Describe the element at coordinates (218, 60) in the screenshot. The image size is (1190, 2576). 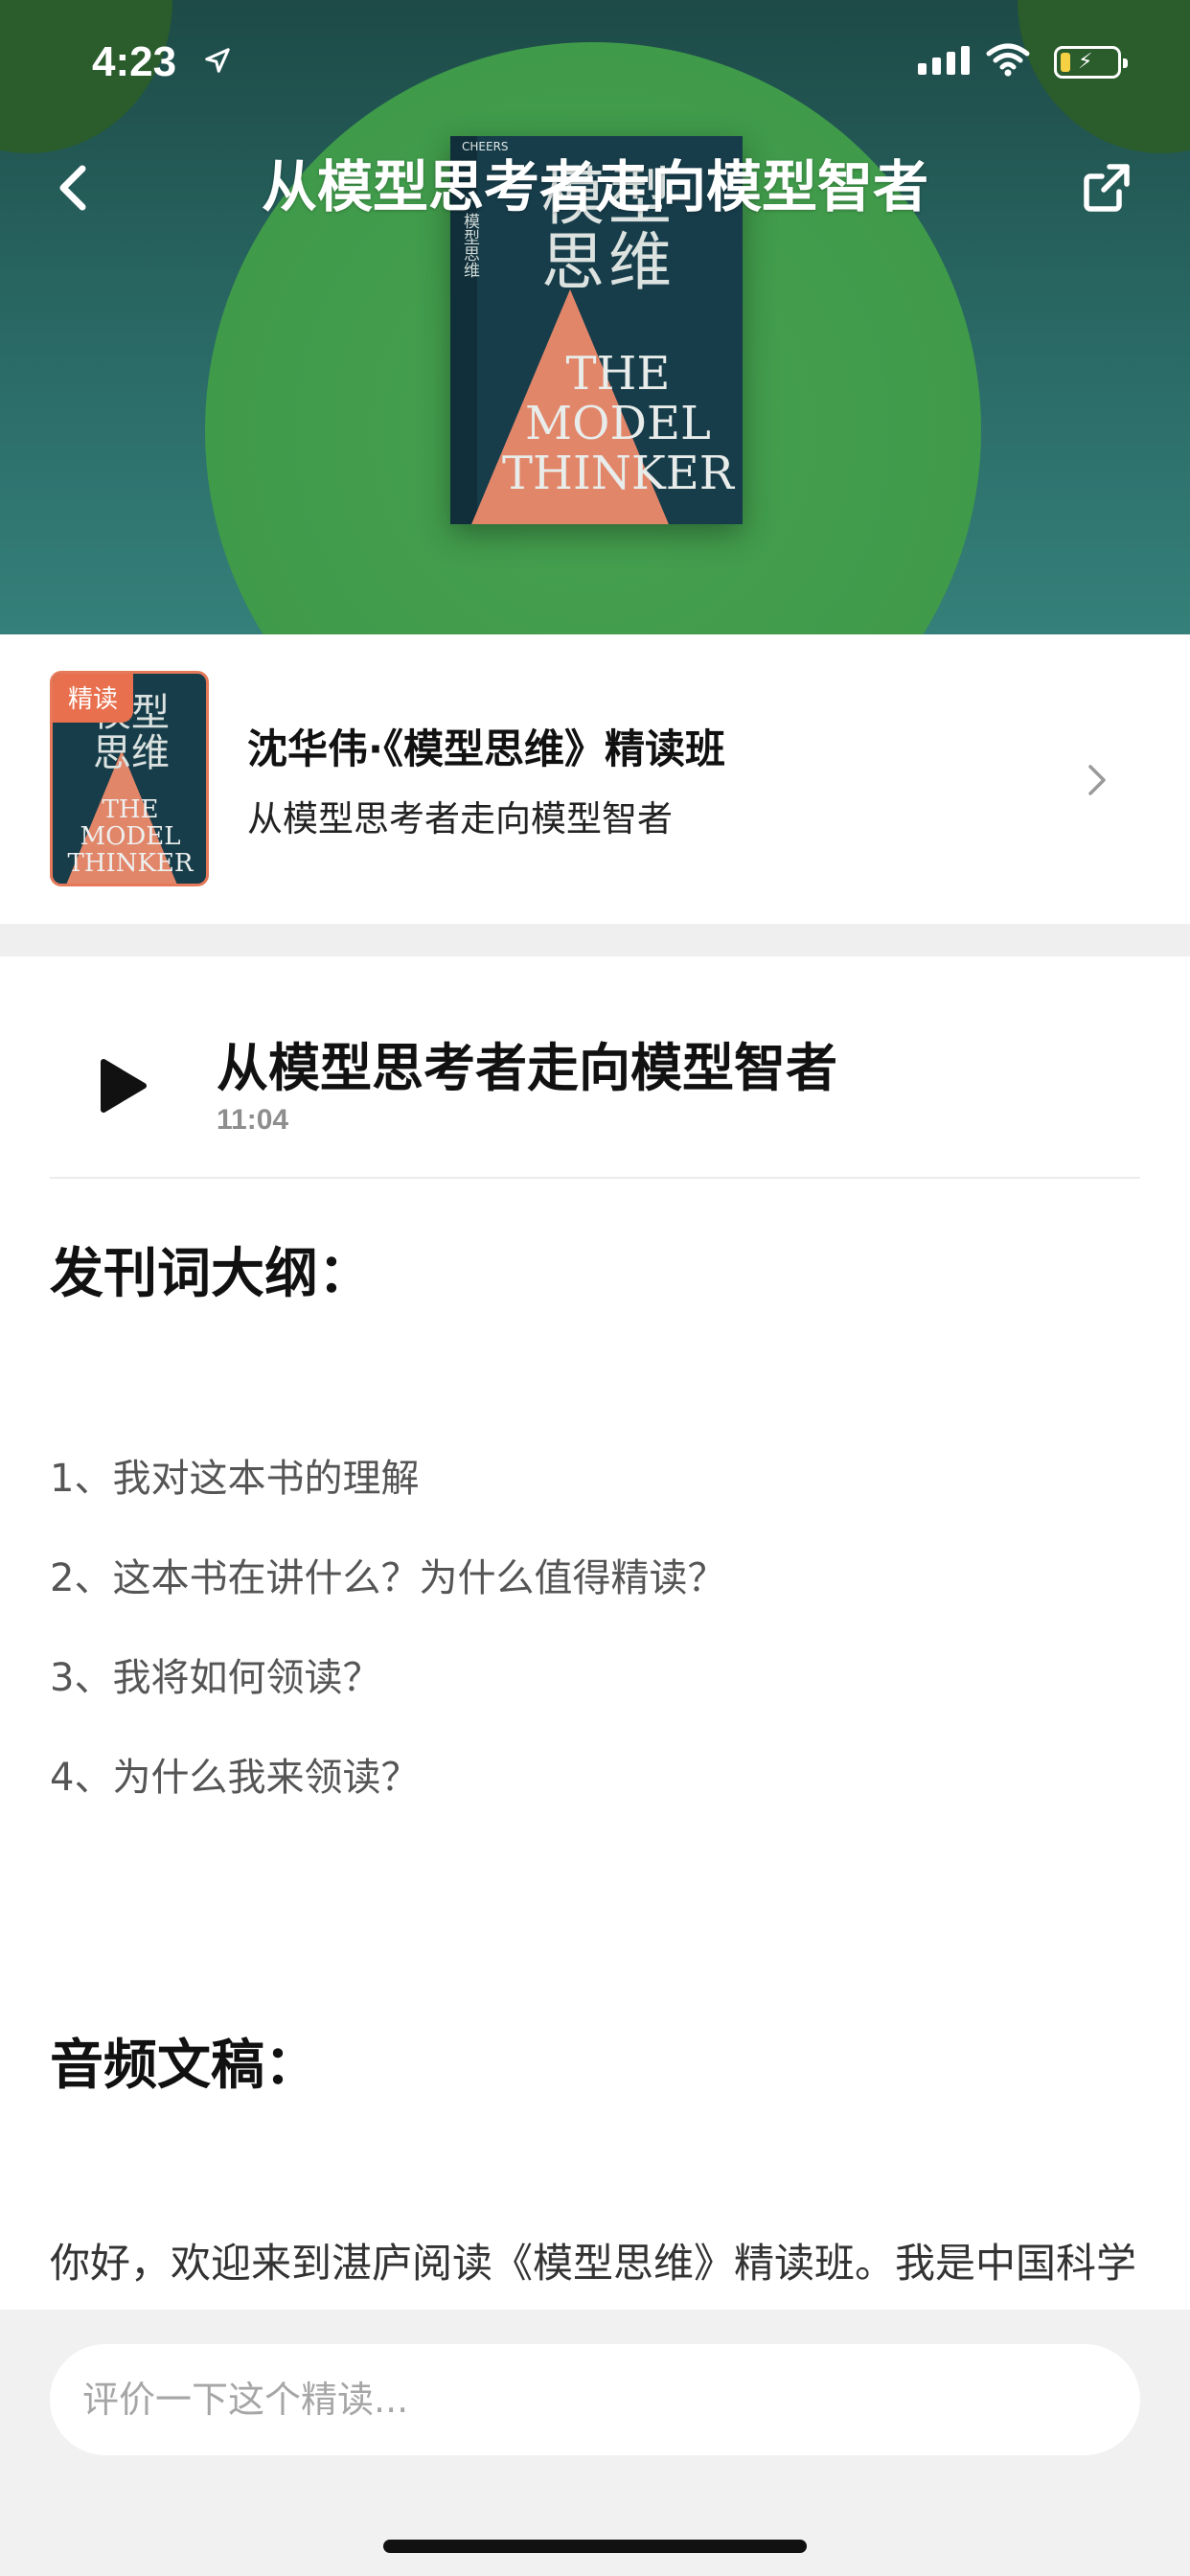
I see `location-arrow-icon` at that location.